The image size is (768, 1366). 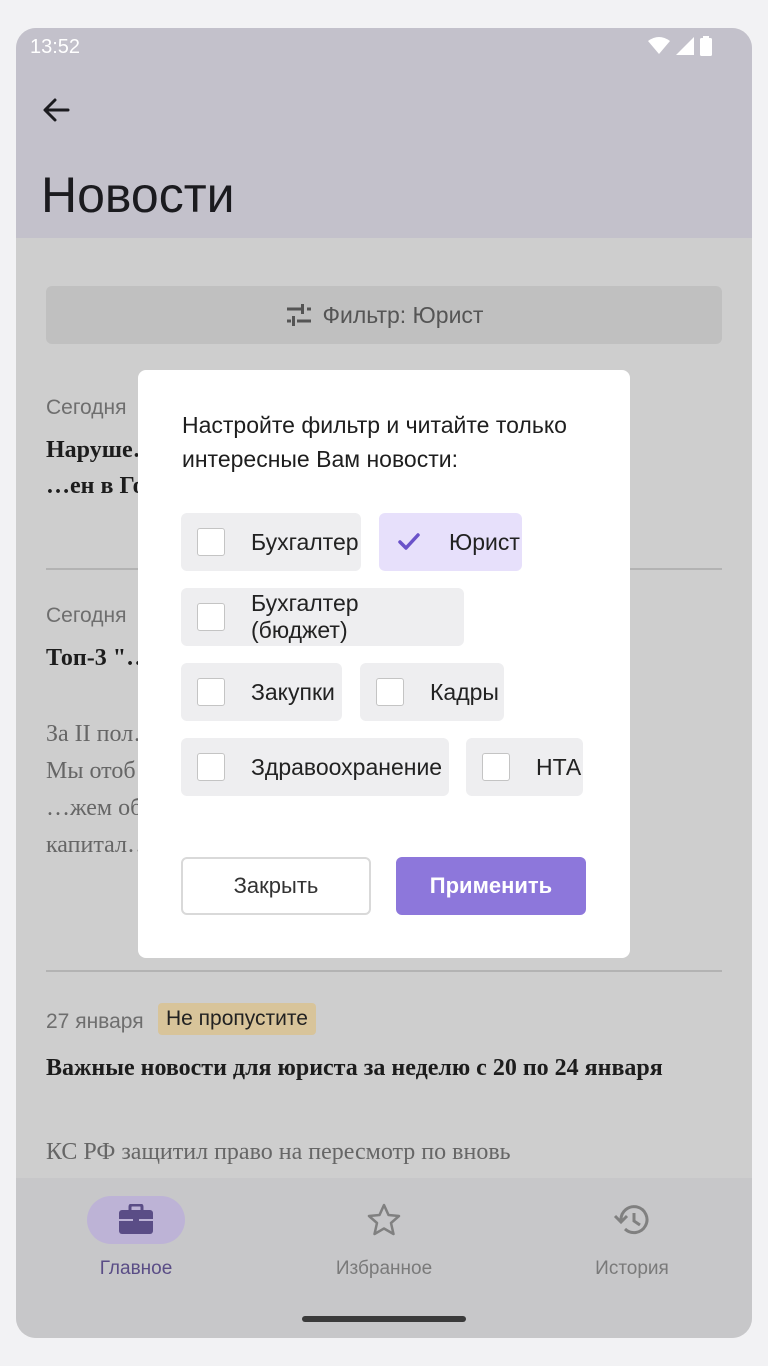 I want to click on filter-option-accountant-budget: Бухгалтер (бюджет), so click(x=322, y=617).